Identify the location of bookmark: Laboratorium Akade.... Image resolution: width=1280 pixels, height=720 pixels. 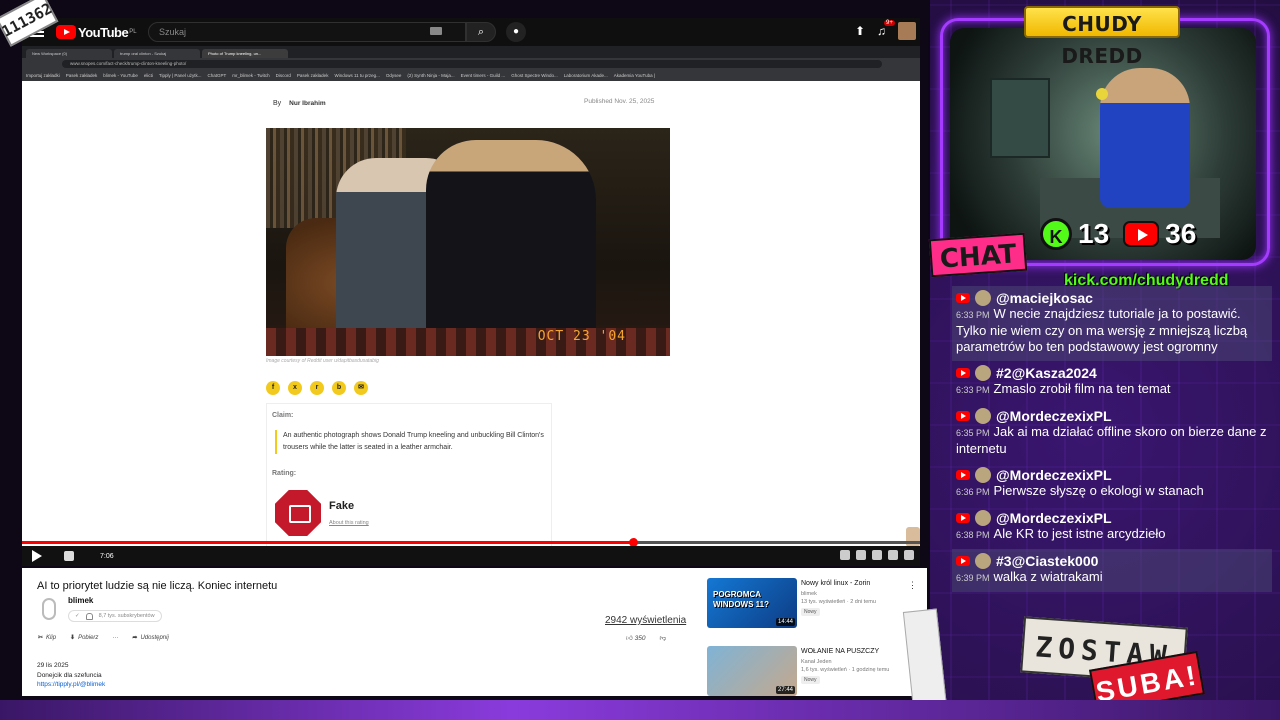
(586, 75).